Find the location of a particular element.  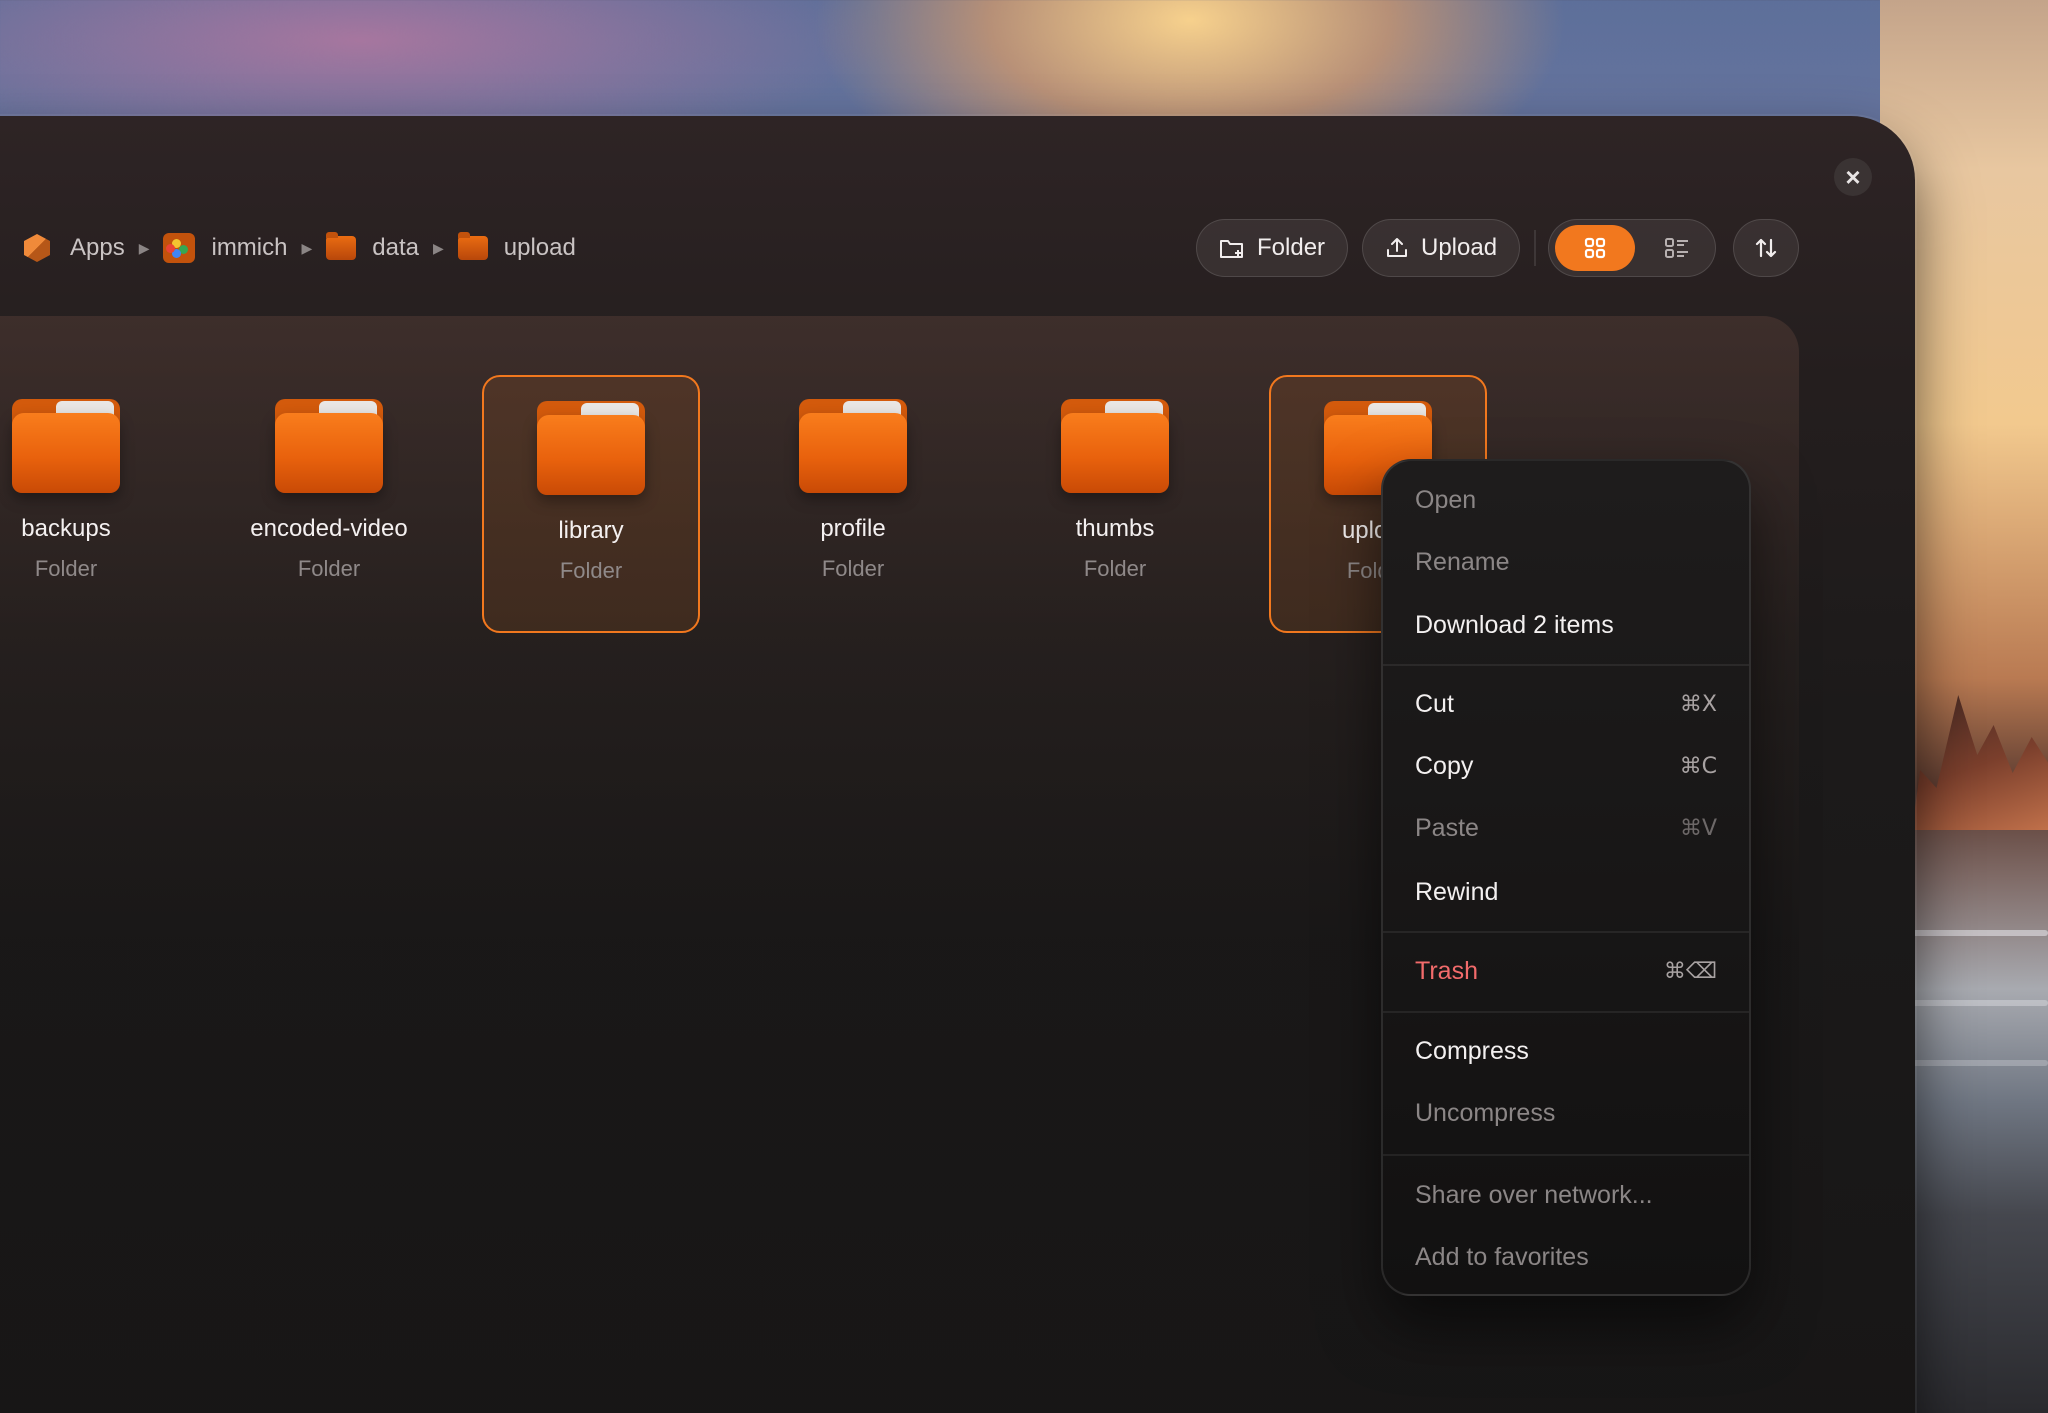

menu-item-label: Trash is located at coordinates (1446, 970).